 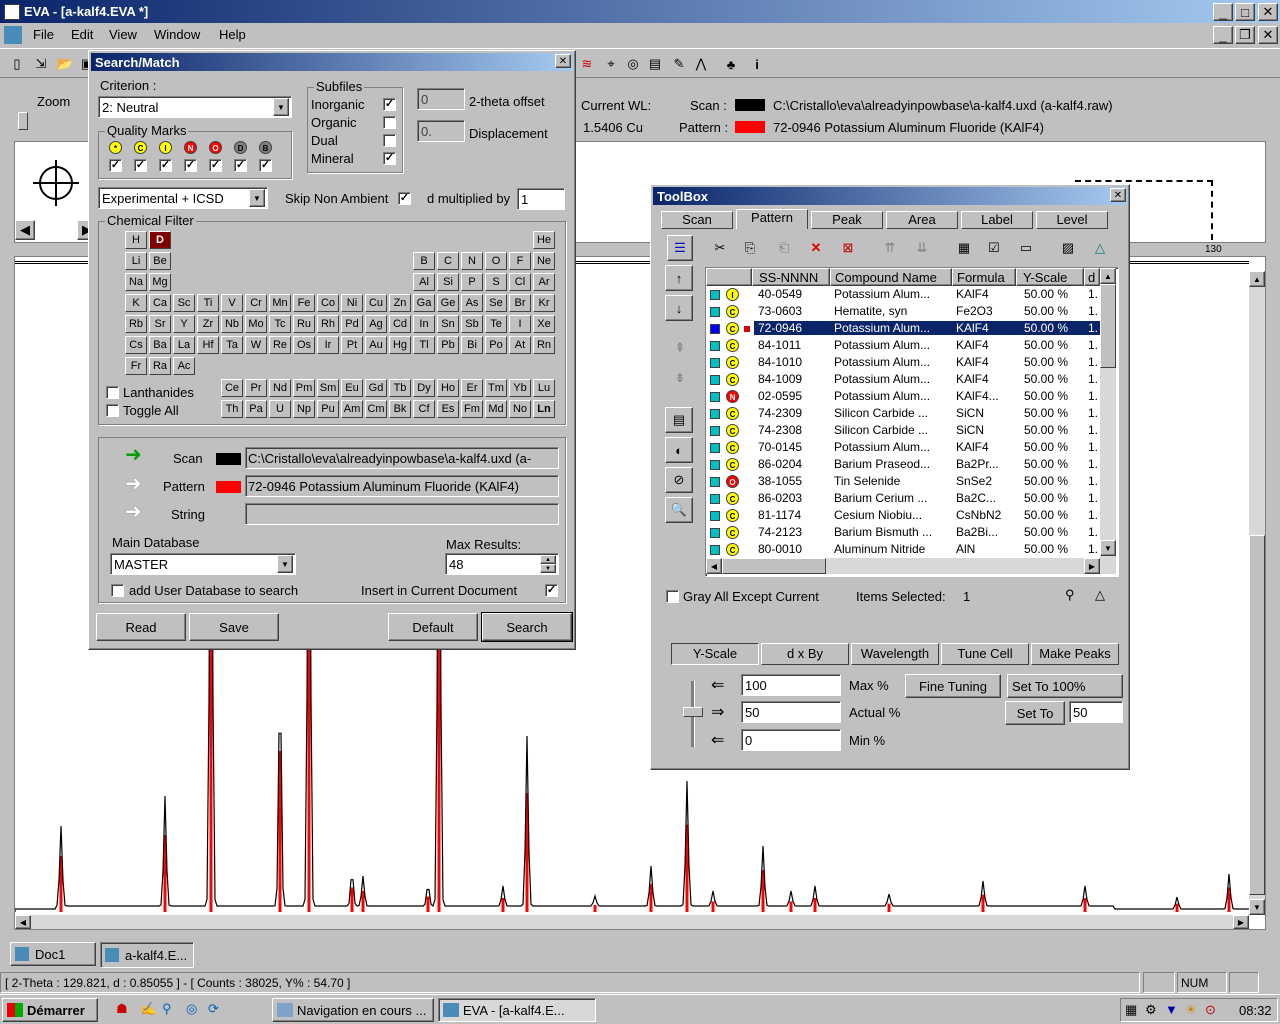 What do you see at coordinates (136, 366) in the screenshot?
I see `element-Fr: Fr` at bounding box center [136, 366].